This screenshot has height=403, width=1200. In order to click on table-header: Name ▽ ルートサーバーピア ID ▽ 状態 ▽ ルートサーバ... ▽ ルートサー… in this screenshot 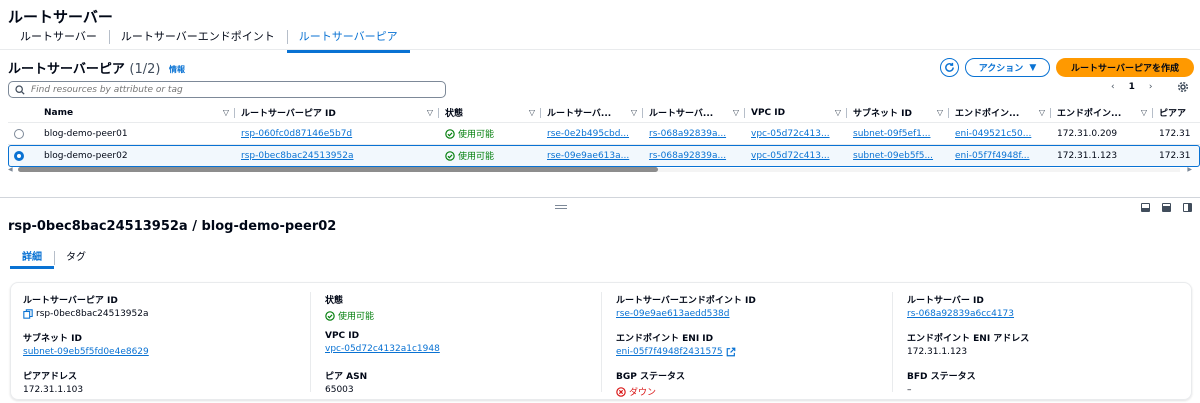, I will do `click(604, 113)`.